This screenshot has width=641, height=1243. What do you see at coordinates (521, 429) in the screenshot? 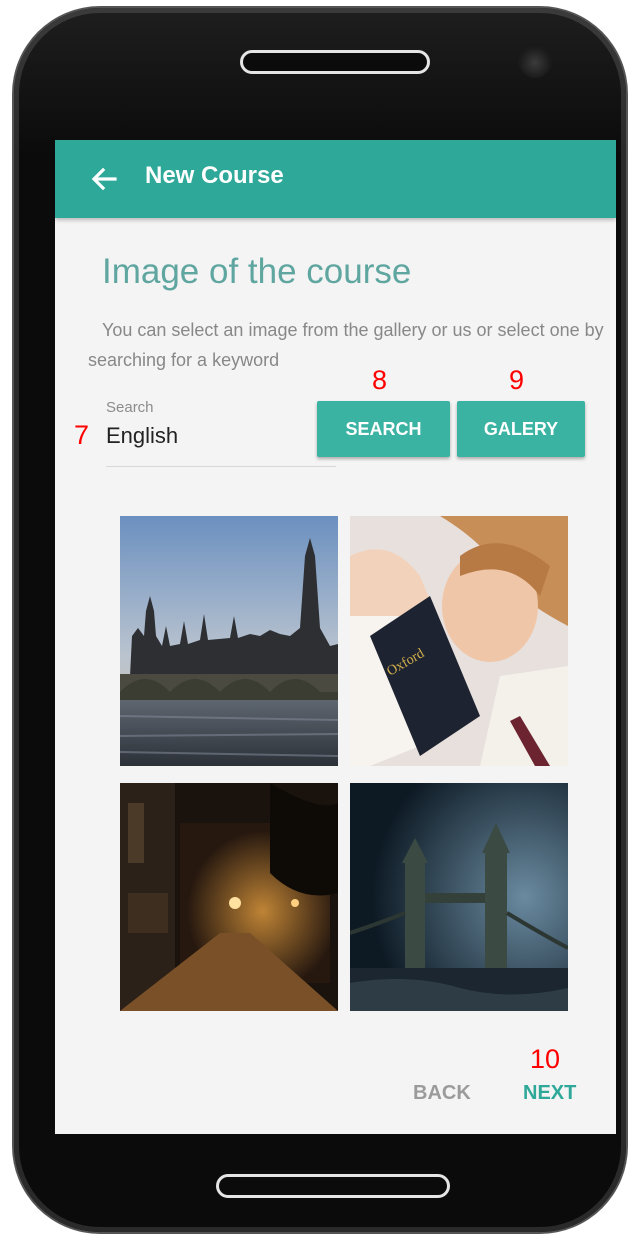
I see `gallery-button: GALERY` at bounding box center [521, 429].